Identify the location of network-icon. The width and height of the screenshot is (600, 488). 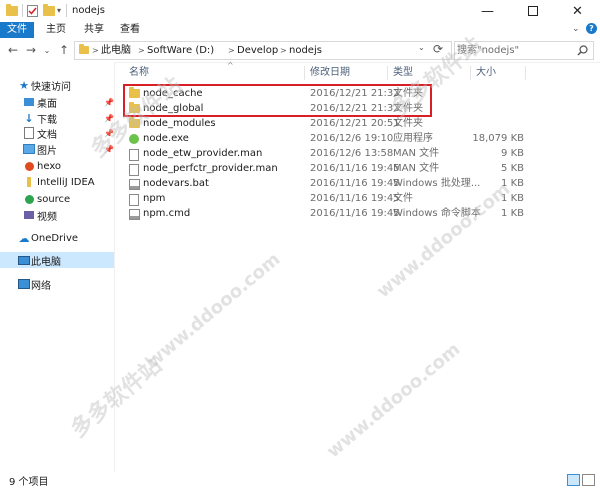
(24, 284).